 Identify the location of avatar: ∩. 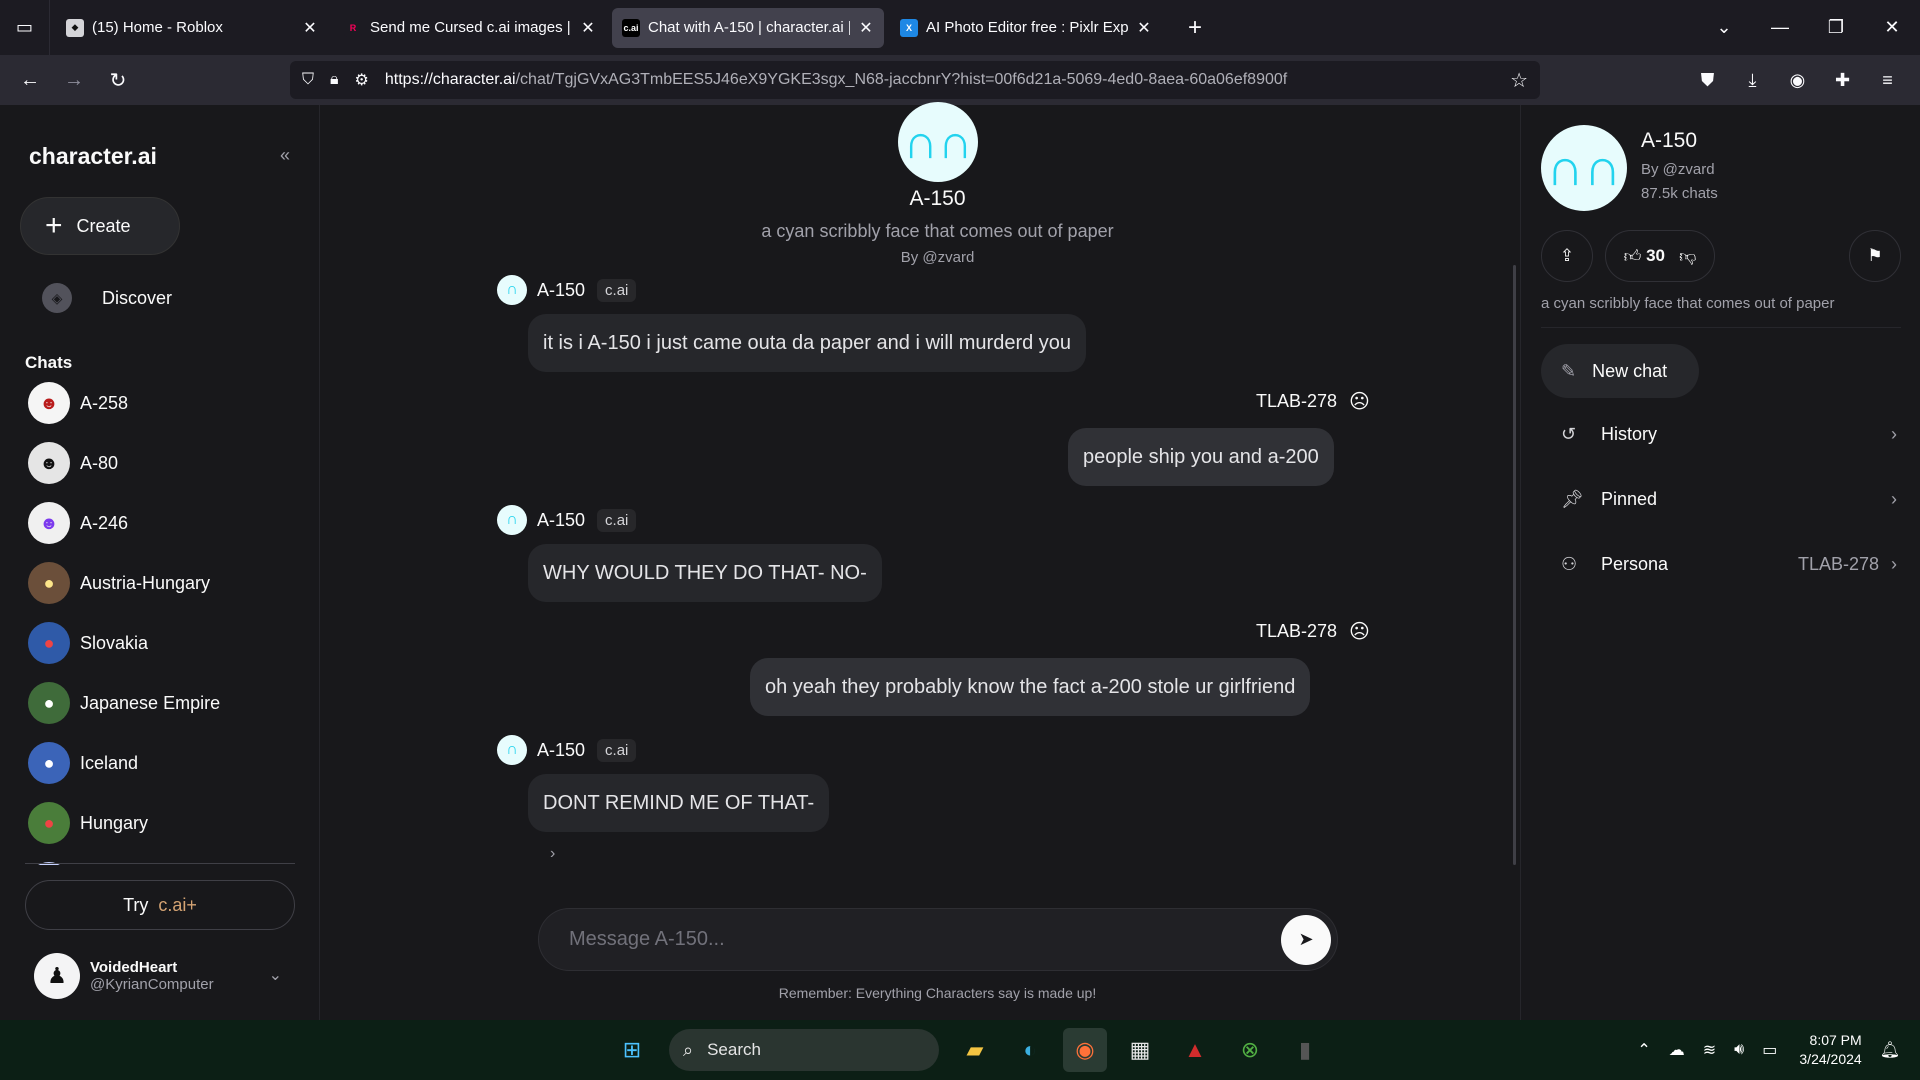
(512, 750).